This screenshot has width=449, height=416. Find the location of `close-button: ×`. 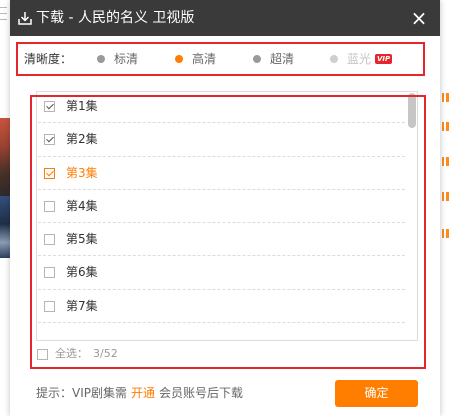

close-button: × is located at coordinates (419, 18).